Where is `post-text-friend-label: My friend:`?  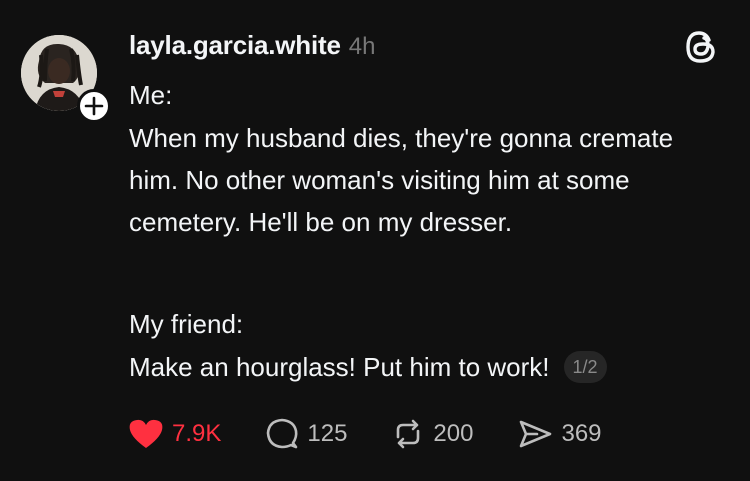 post-text-friend-label: My friend: is located at coordinates (186, 324).